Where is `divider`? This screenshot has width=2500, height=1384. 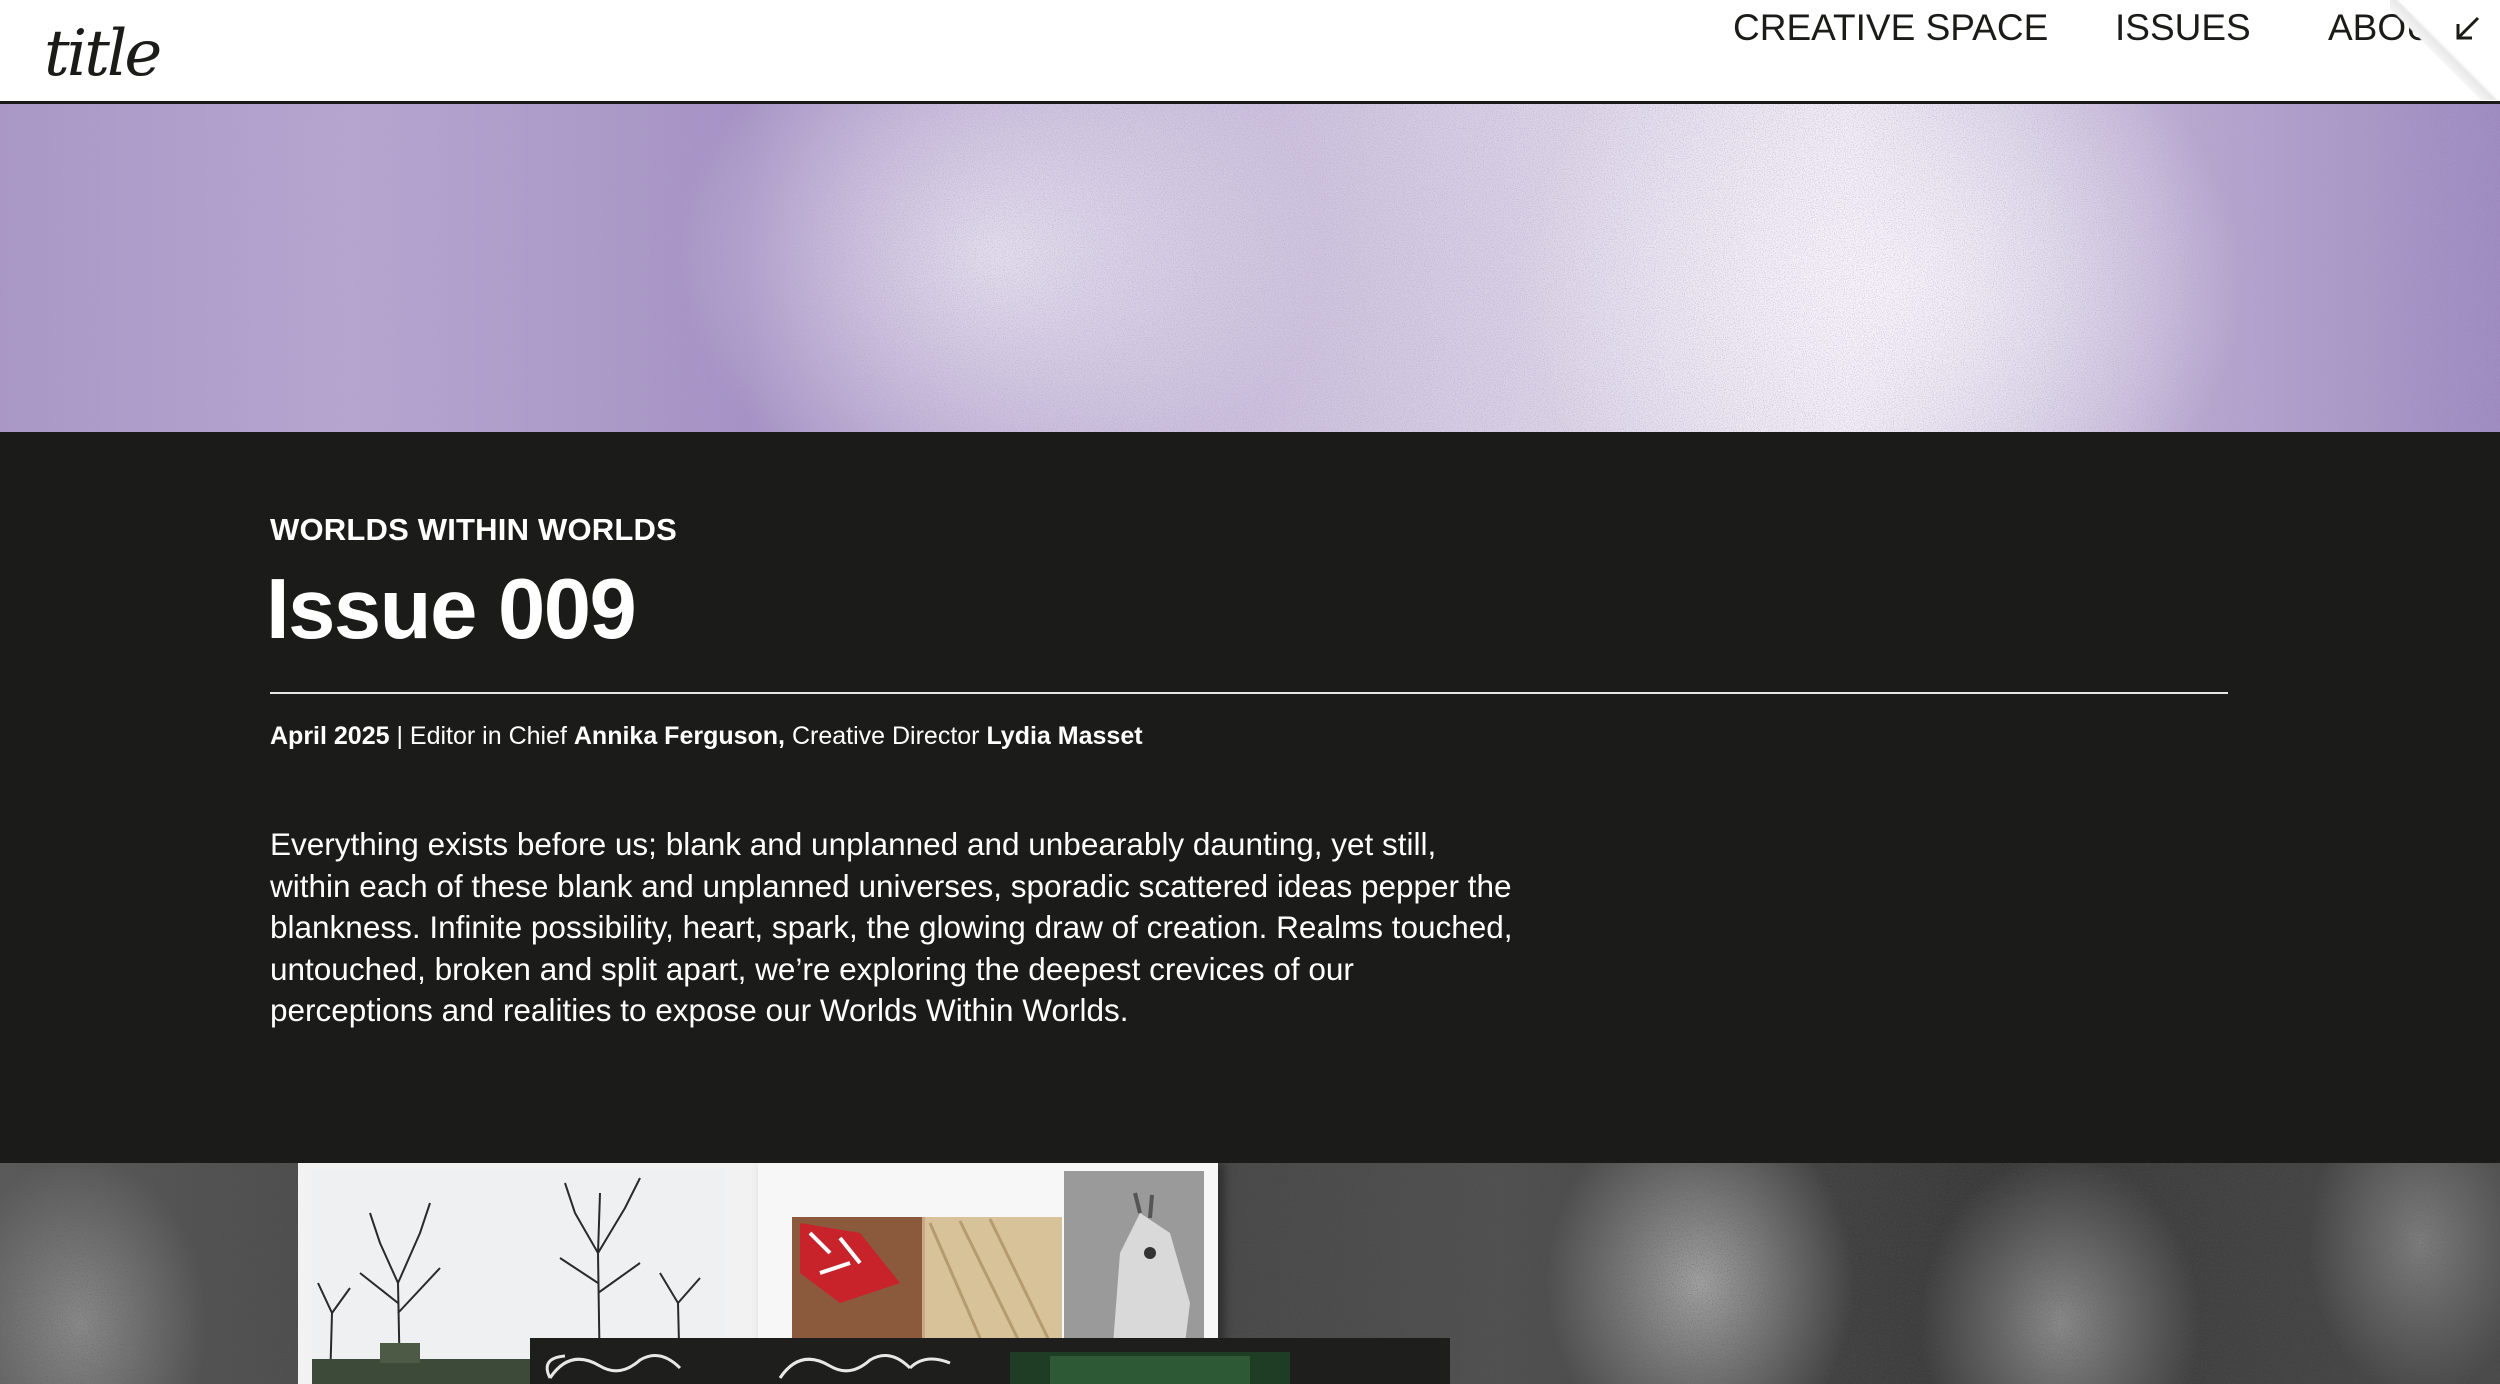 divider is located at coordinates (1249, 693).